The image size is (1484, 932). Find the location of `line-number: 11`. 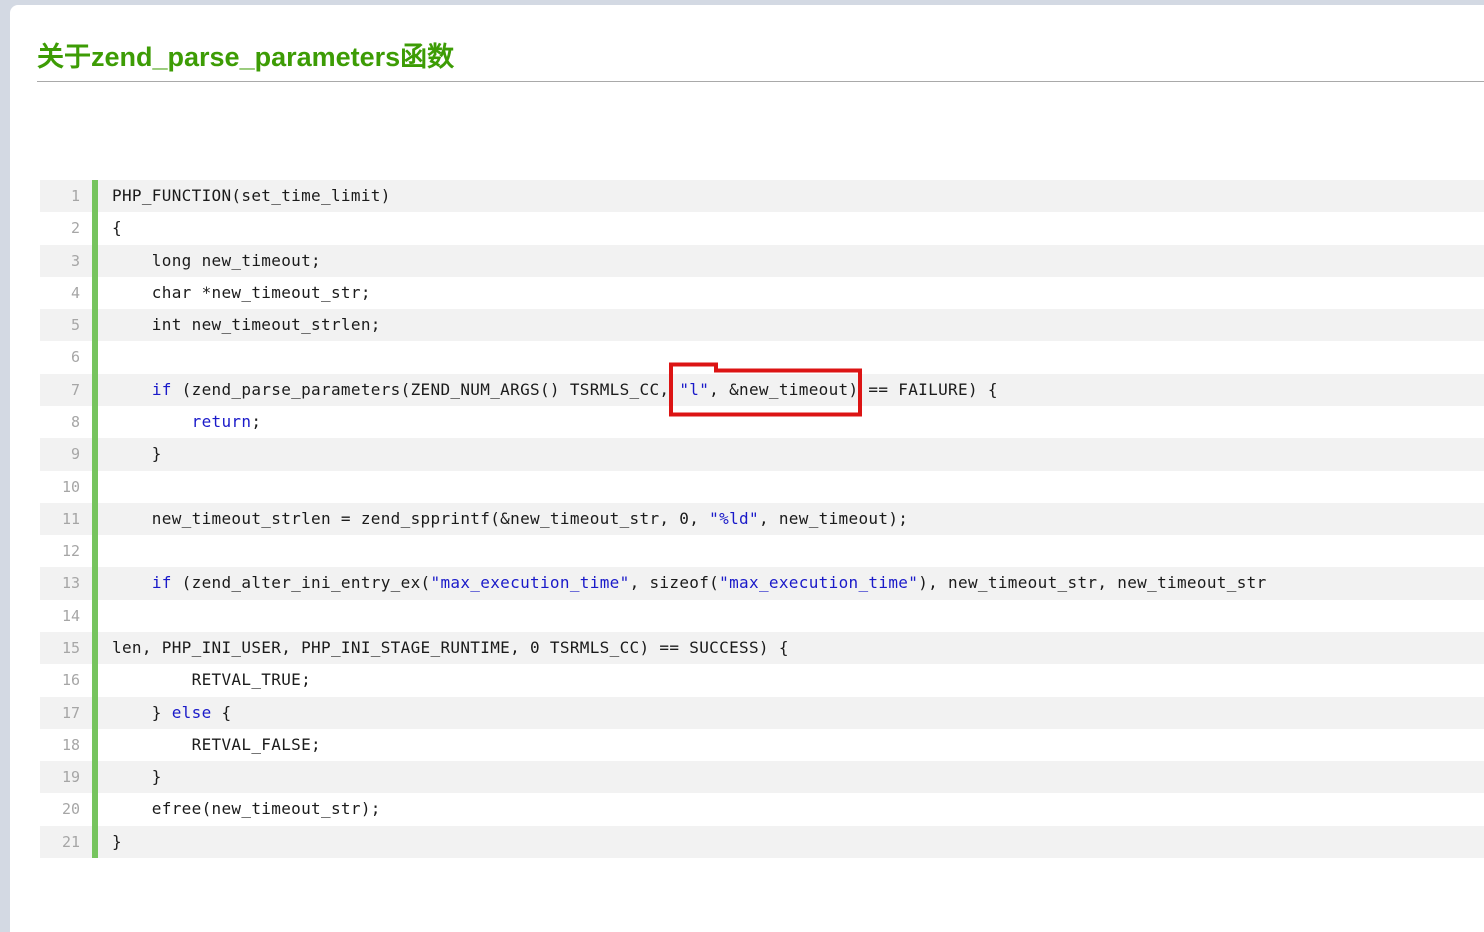

line-number: 11 is located at coordinates (70, 518).